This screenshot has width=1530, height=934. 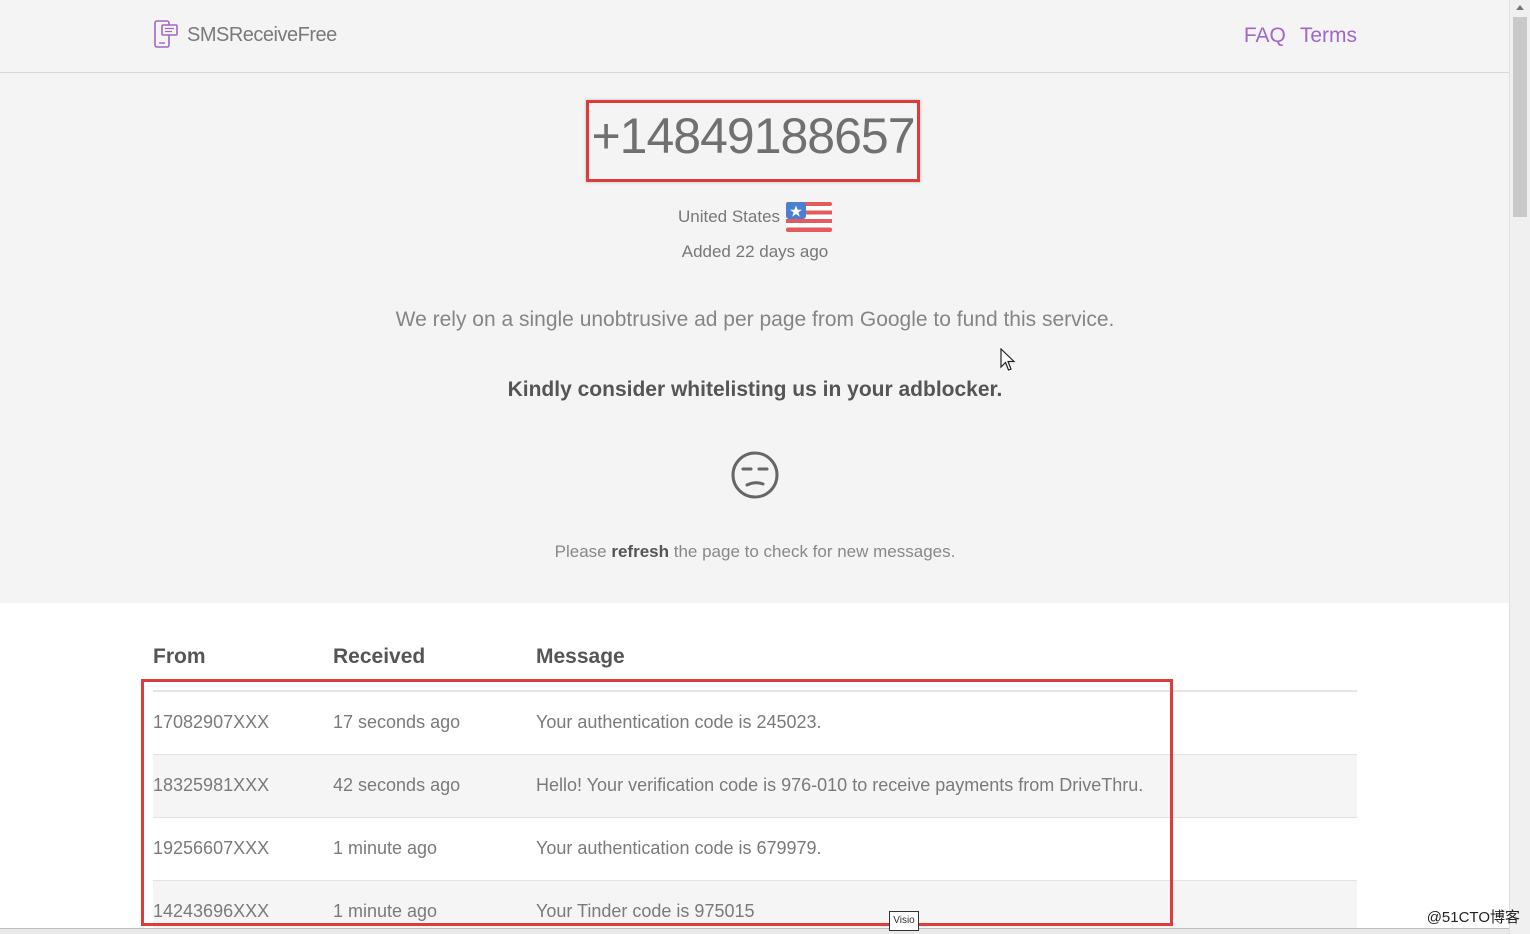 What do you see at coordinates (1520, 7) in the screenshot?
I see `scroll-up-arrow-icon` at bounding box center [1520, 7].